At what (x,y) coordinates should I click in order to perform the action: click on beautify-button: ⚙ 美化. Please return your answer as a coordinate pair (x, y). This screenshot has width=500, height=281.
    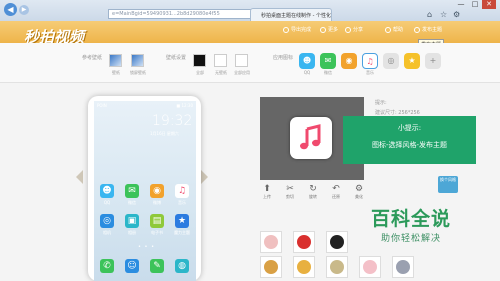
    Looking at the image, I should click on (359, 192).